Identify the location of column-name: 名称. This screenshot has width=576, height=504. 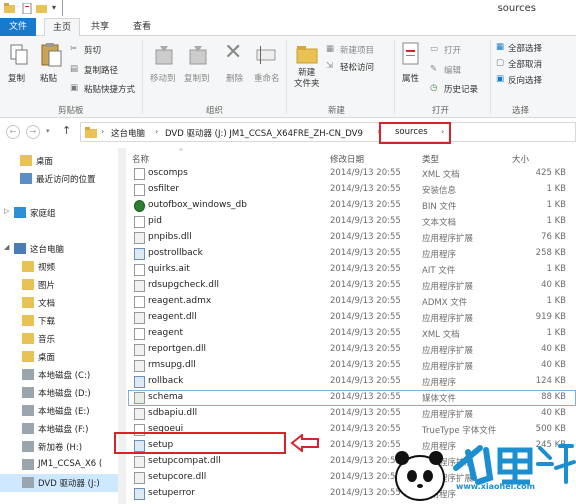
(140, 159).